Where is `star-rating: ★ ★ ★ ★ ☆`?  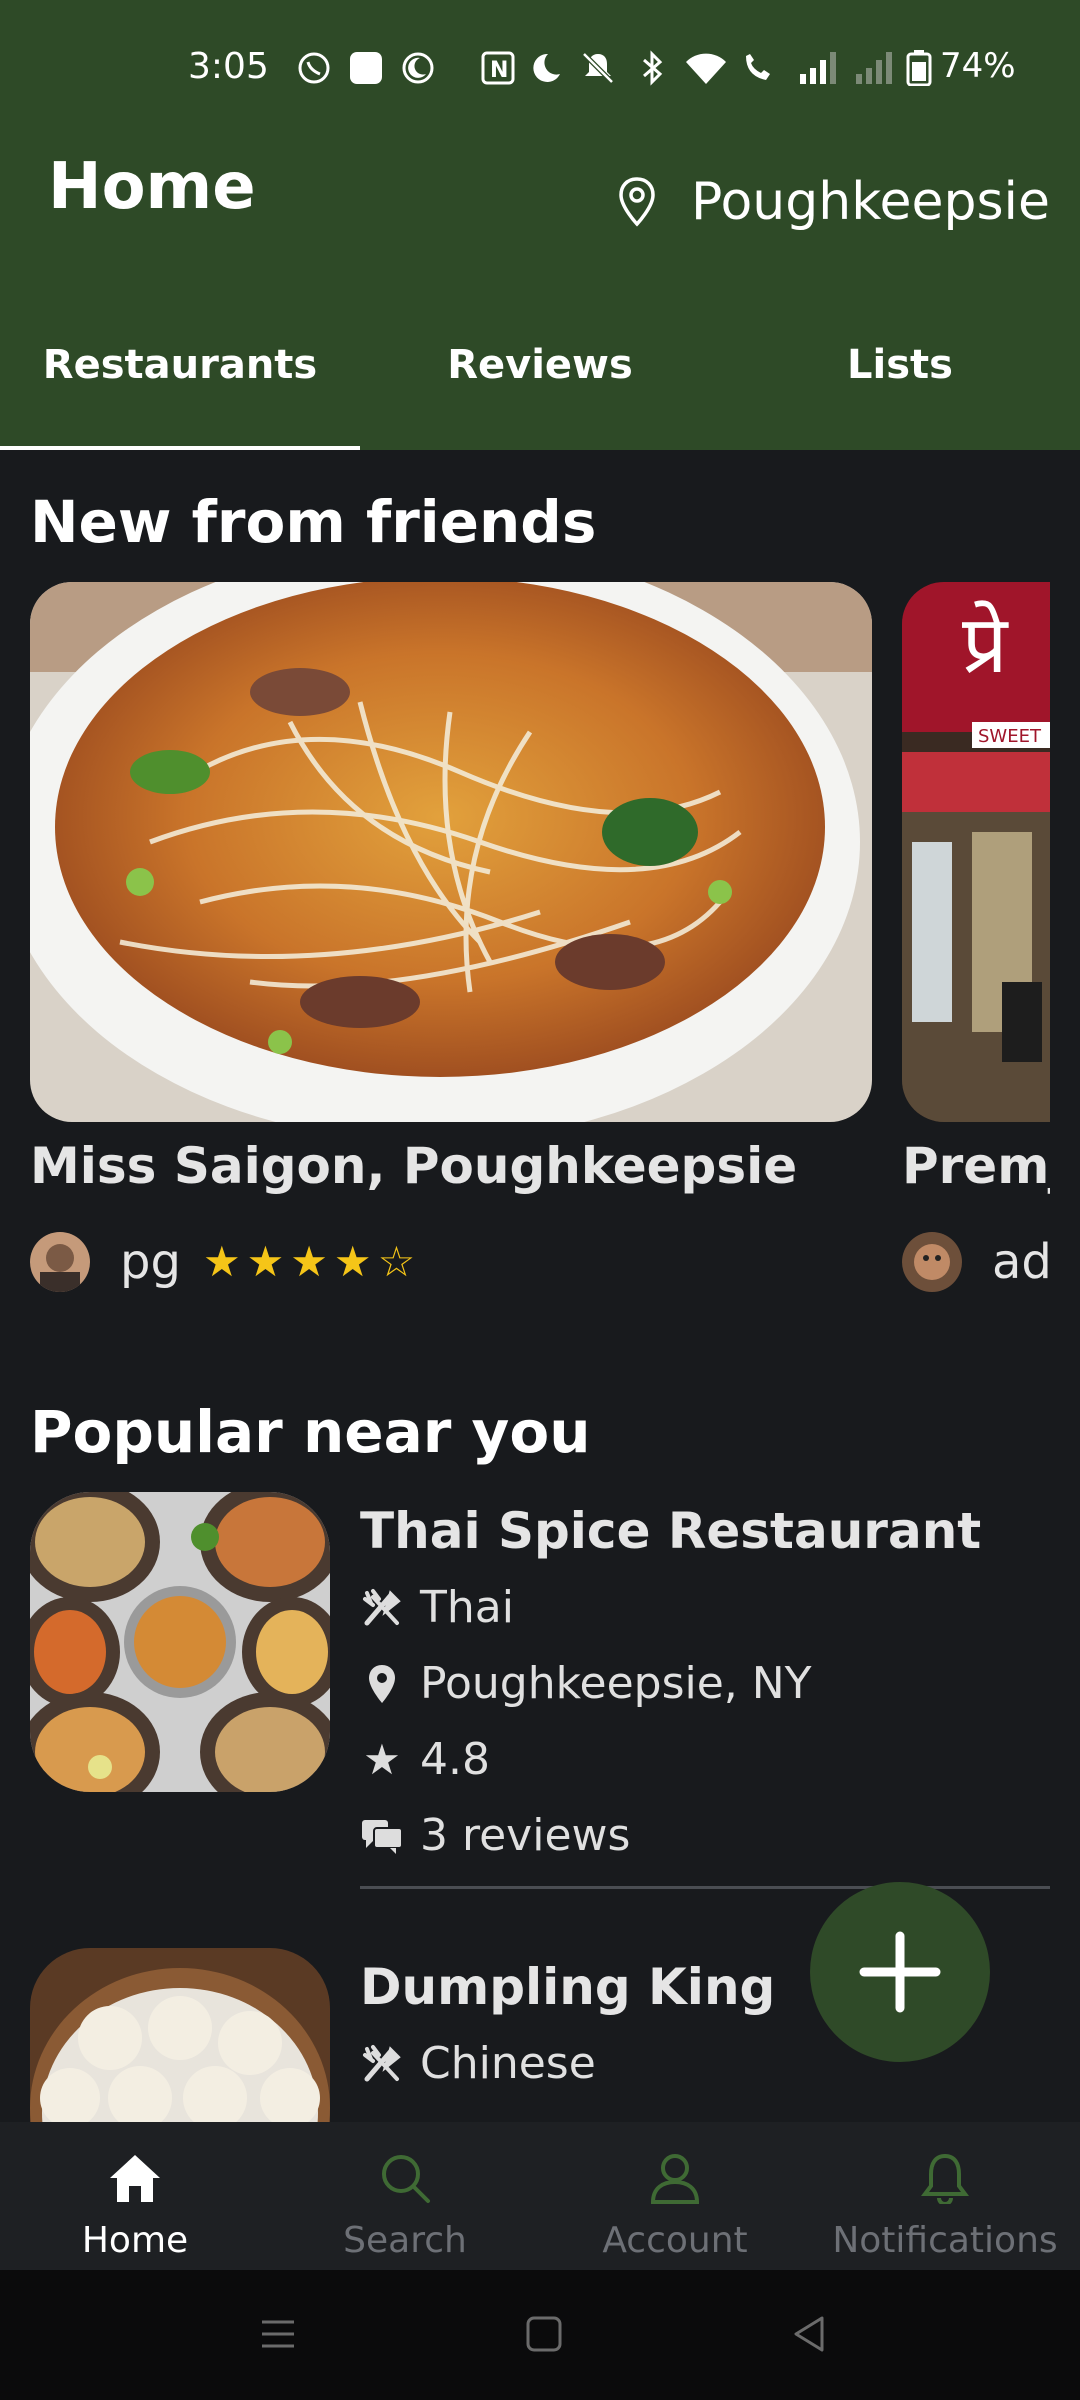
star-rating: ★ ★ ★ ★ ☆ is located at coordinates (312, 1262).